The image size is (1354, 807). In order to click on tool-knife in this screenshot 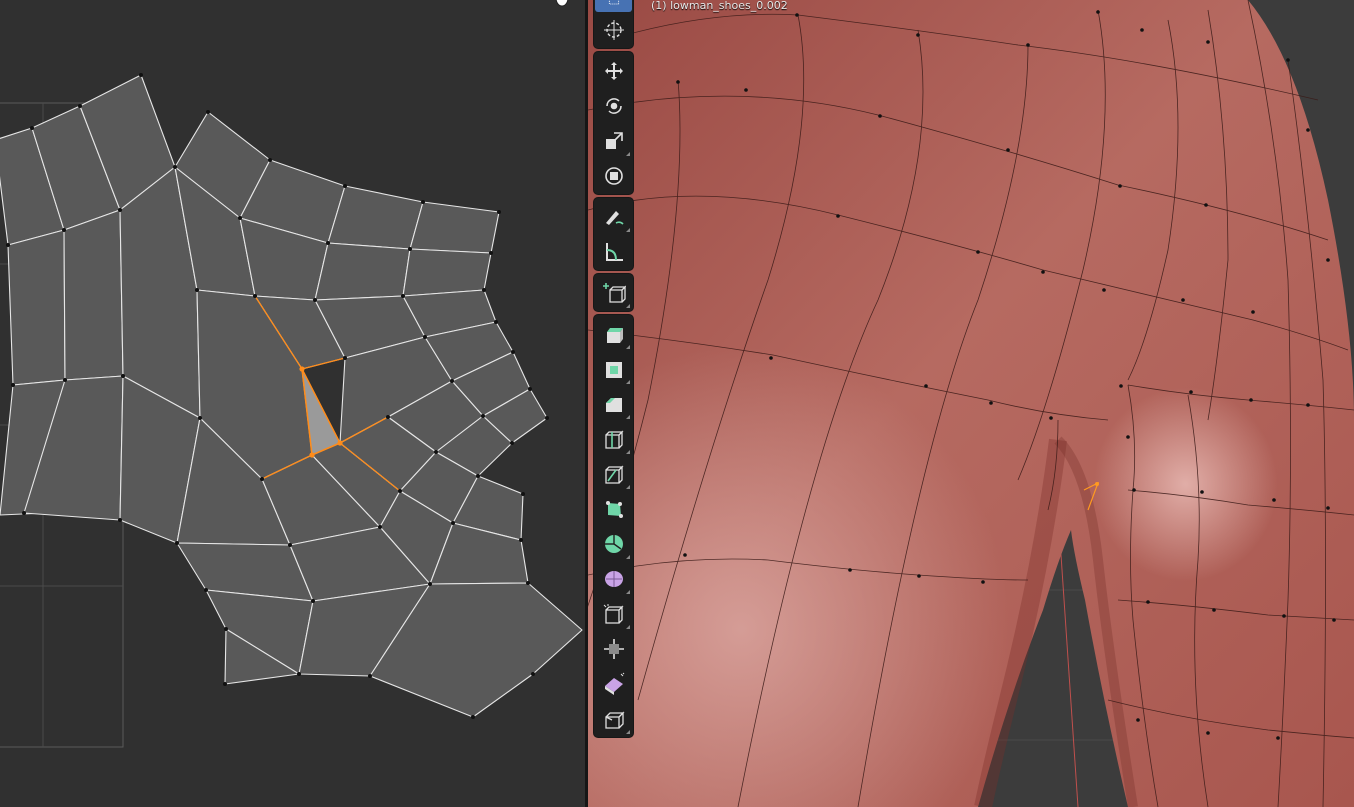, I will do `click(613, 473)`.